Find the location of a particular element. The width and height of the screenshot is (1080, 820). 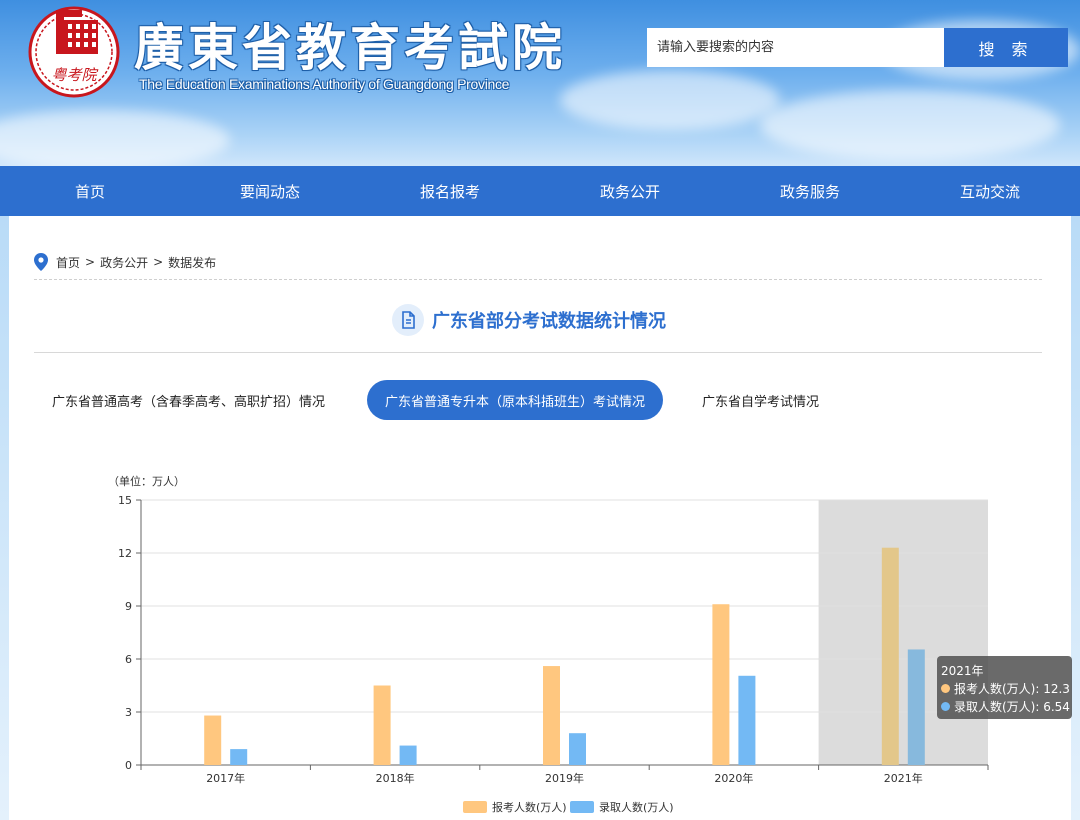

y-tick-label: 15 is located at coordinates (125, 500).